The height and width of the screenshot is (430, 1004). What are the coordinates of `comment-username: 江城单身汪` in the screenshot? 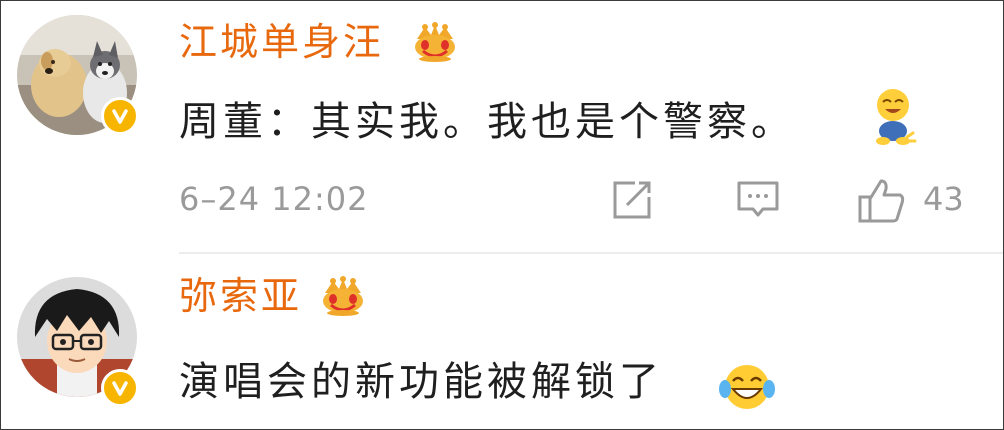 It's located at (281, 42).